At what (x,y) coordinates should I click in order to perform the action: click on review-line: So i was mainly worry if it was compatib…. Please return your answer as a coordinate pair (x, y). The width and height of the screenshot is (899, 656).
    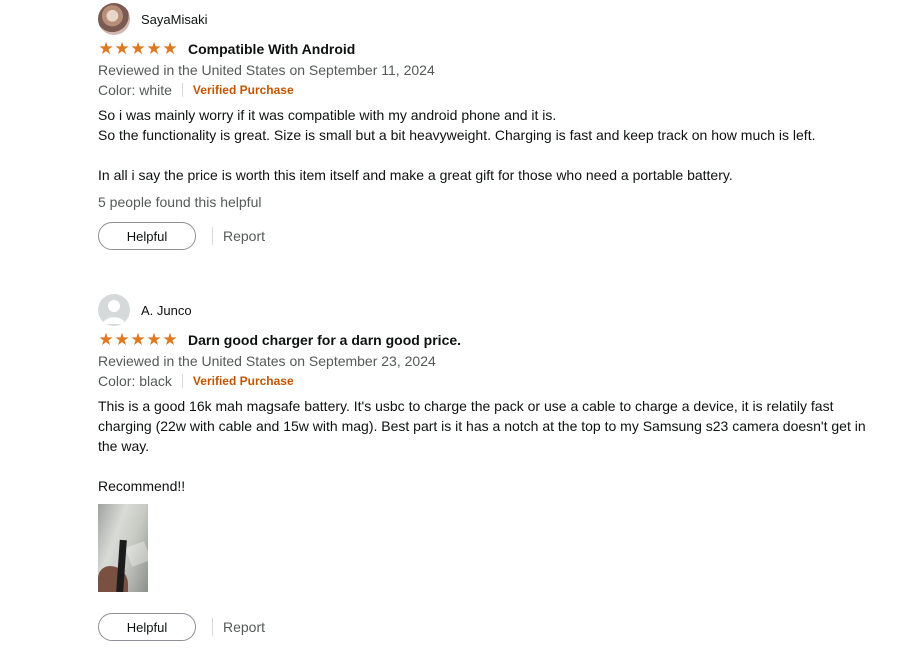
    Looking at the image, I should click on (327, 115).